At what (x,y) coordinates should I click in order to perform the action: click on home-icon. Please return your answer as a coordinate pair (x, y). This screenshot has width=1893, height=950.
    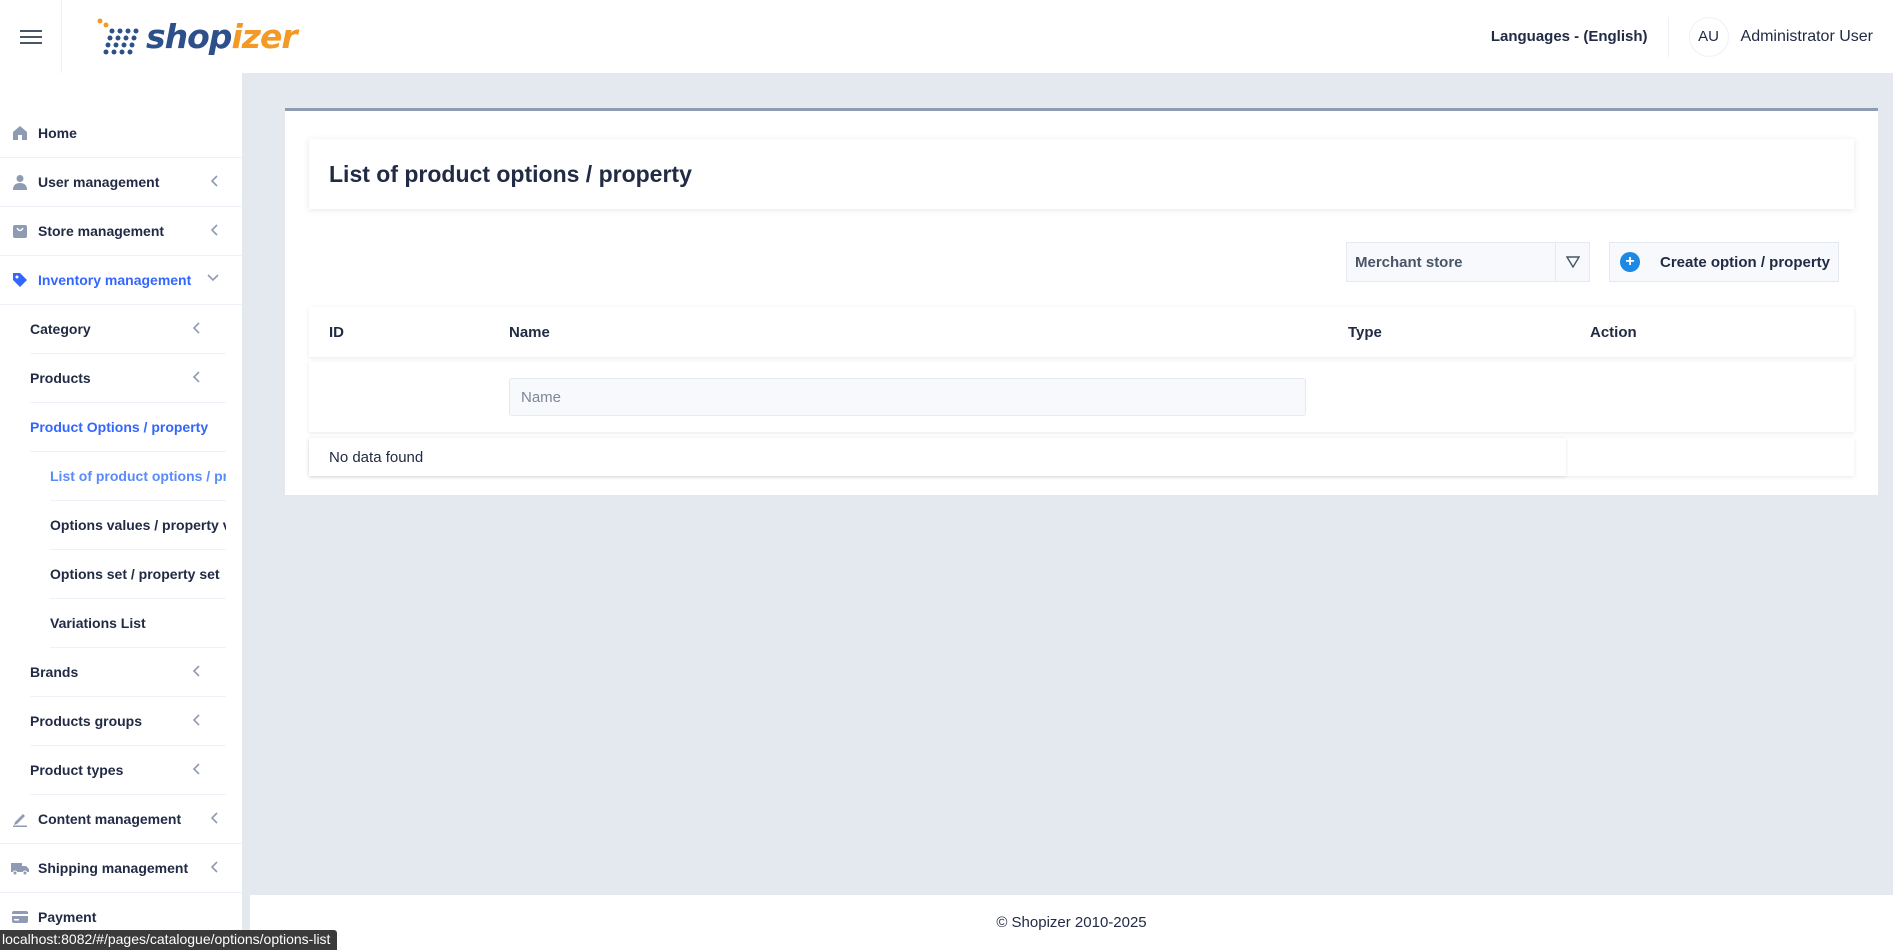
    Looking at the image, I should click on (20, 133).